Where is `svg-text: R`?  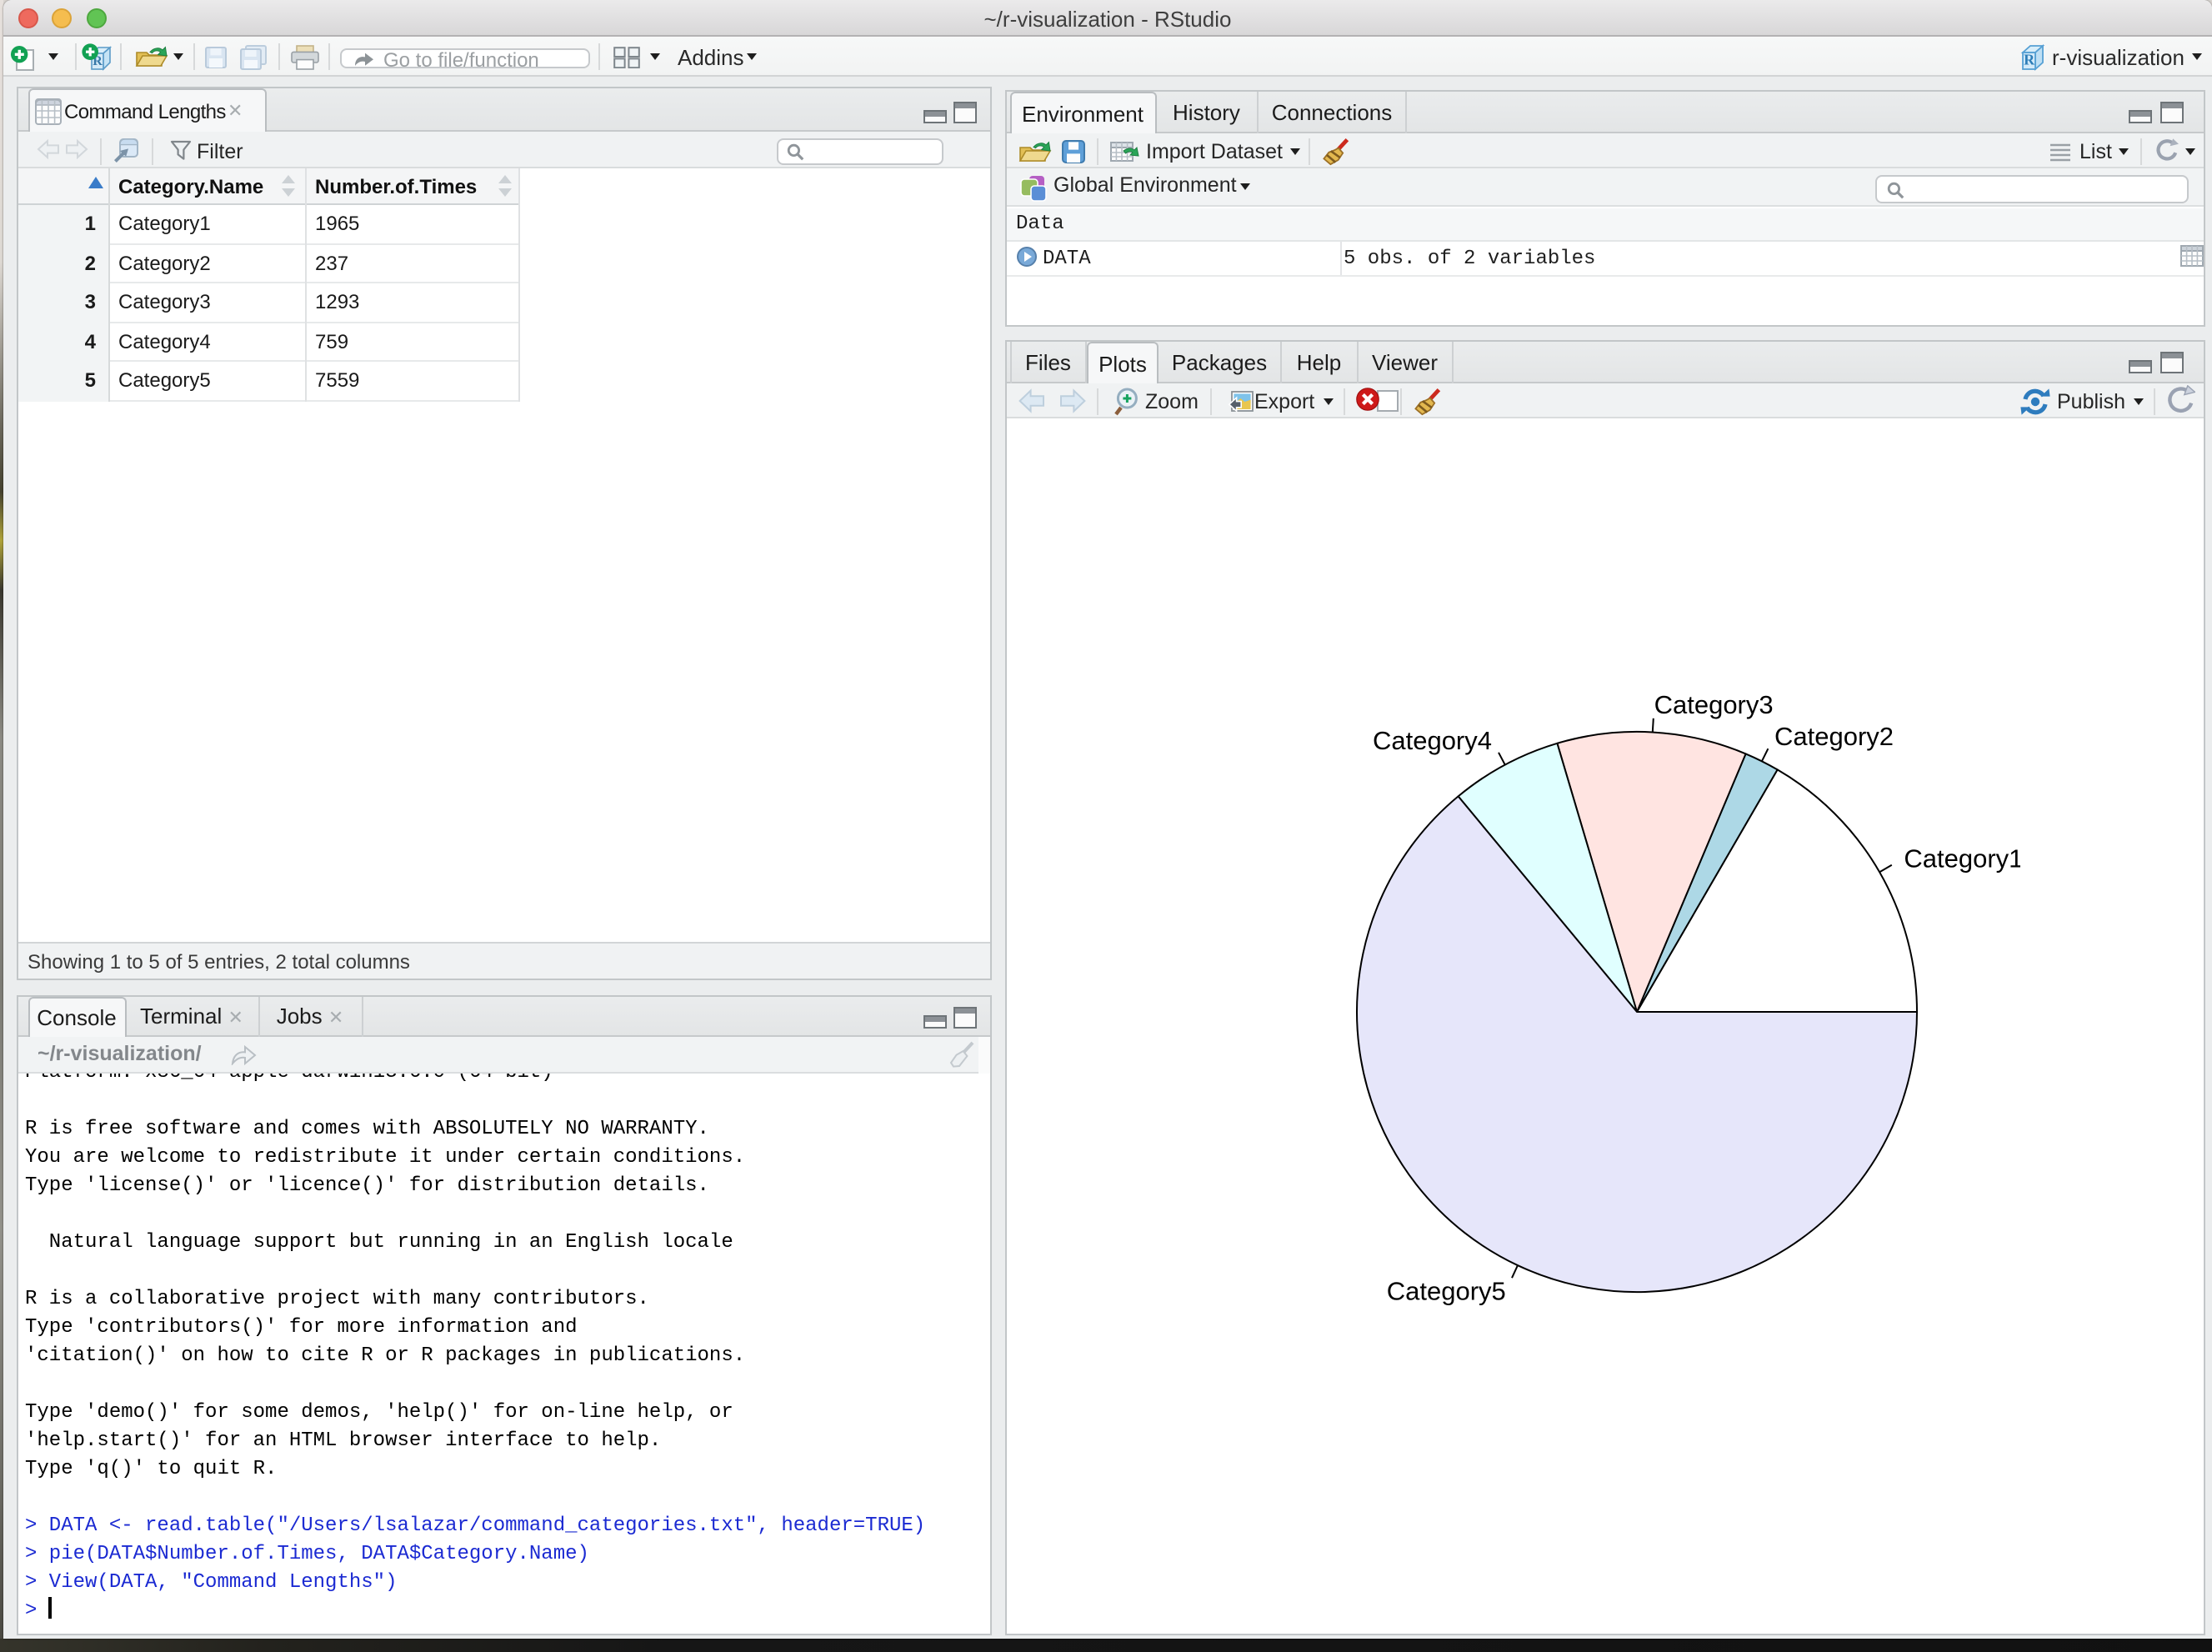 svg-text: R is located at coordinates (2028, 60).